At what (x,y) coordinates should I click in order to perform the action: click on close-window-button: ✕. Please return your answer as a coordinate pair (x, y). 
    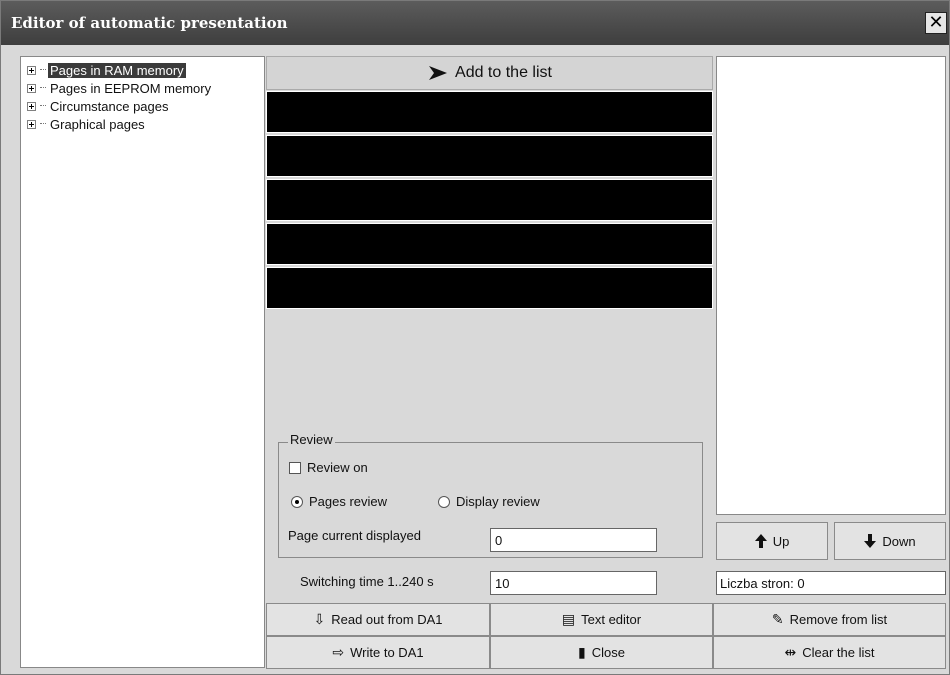
    Looking at the image, I should click on (936, 23).